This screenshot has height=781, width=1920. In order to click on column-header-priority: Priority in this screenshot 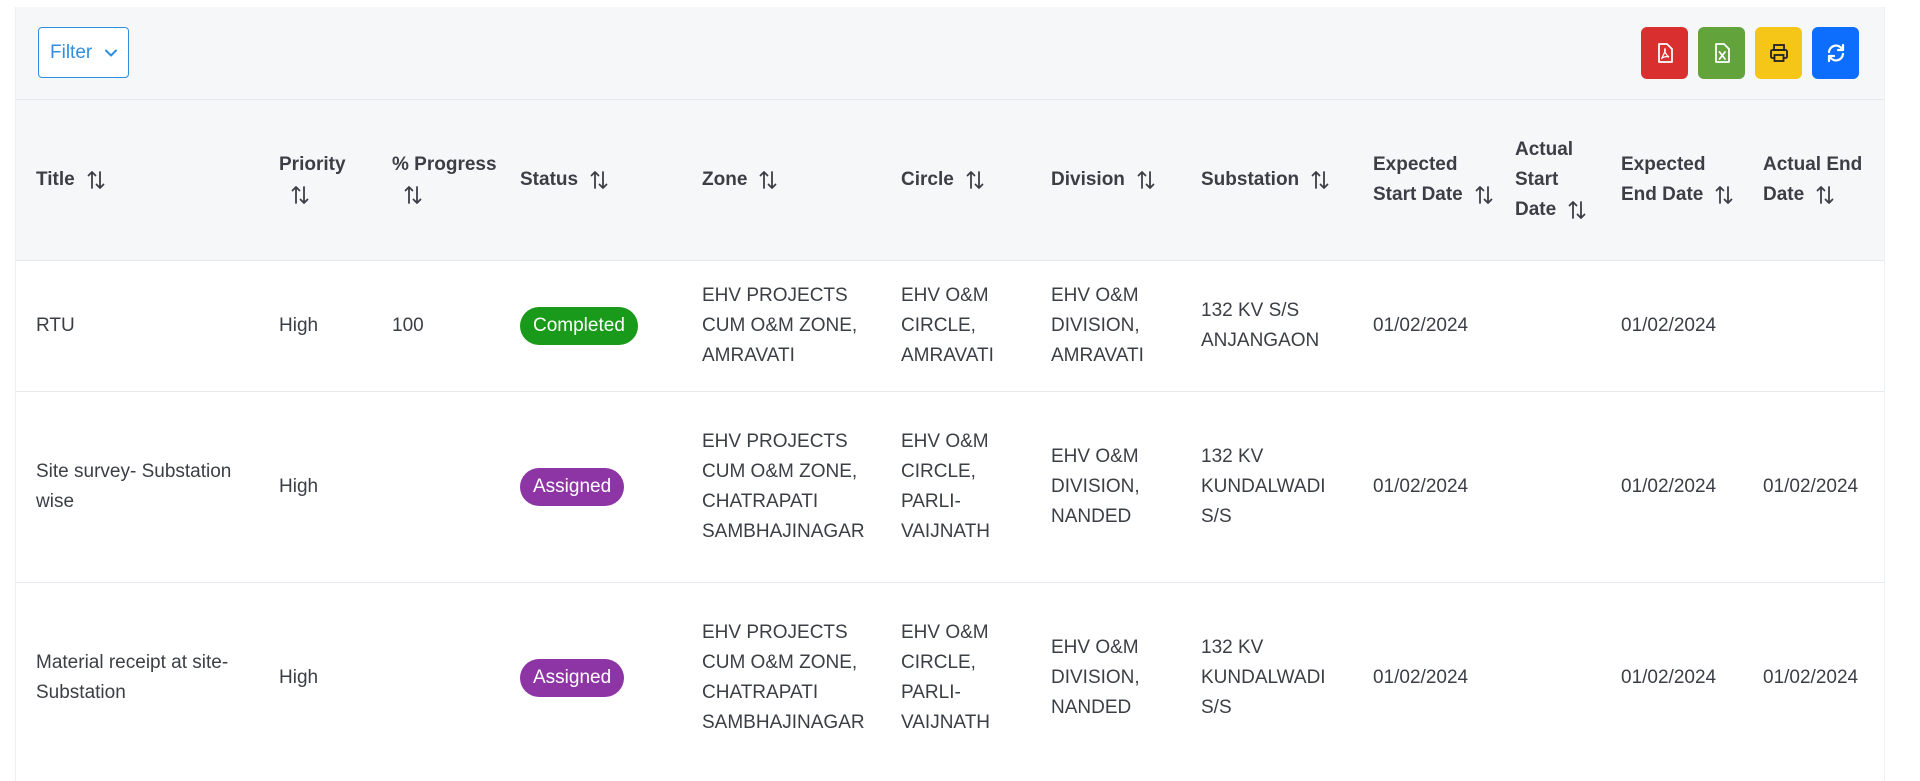, I will do `click(315, 180)`.